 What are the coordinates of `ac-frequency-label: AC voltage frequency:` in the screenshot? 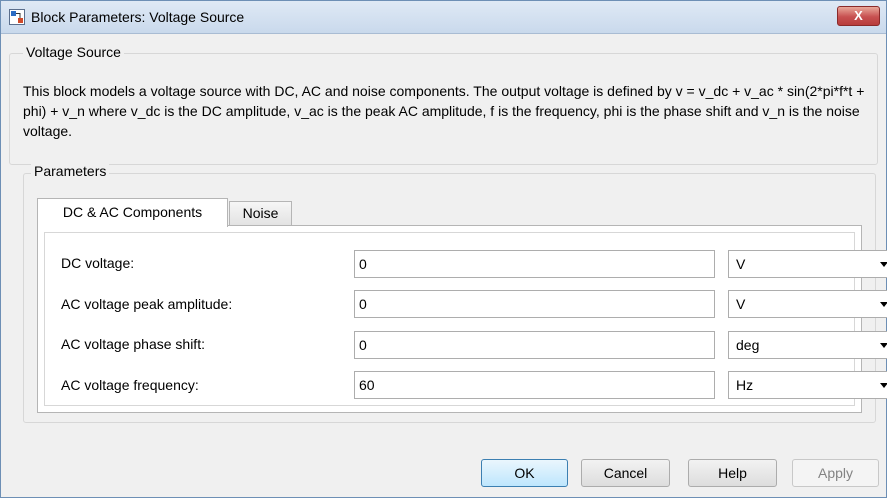 It's located at (130, 385).